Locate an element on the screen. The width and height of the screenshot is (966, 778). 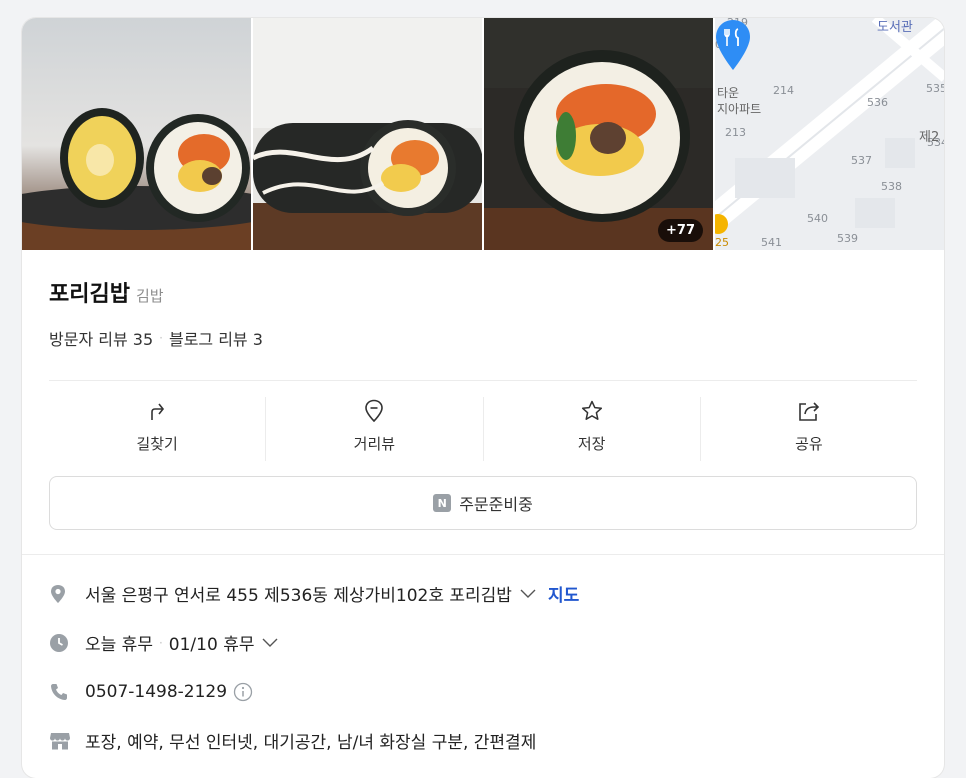
phone-icon is located at coordinates (61, 692).